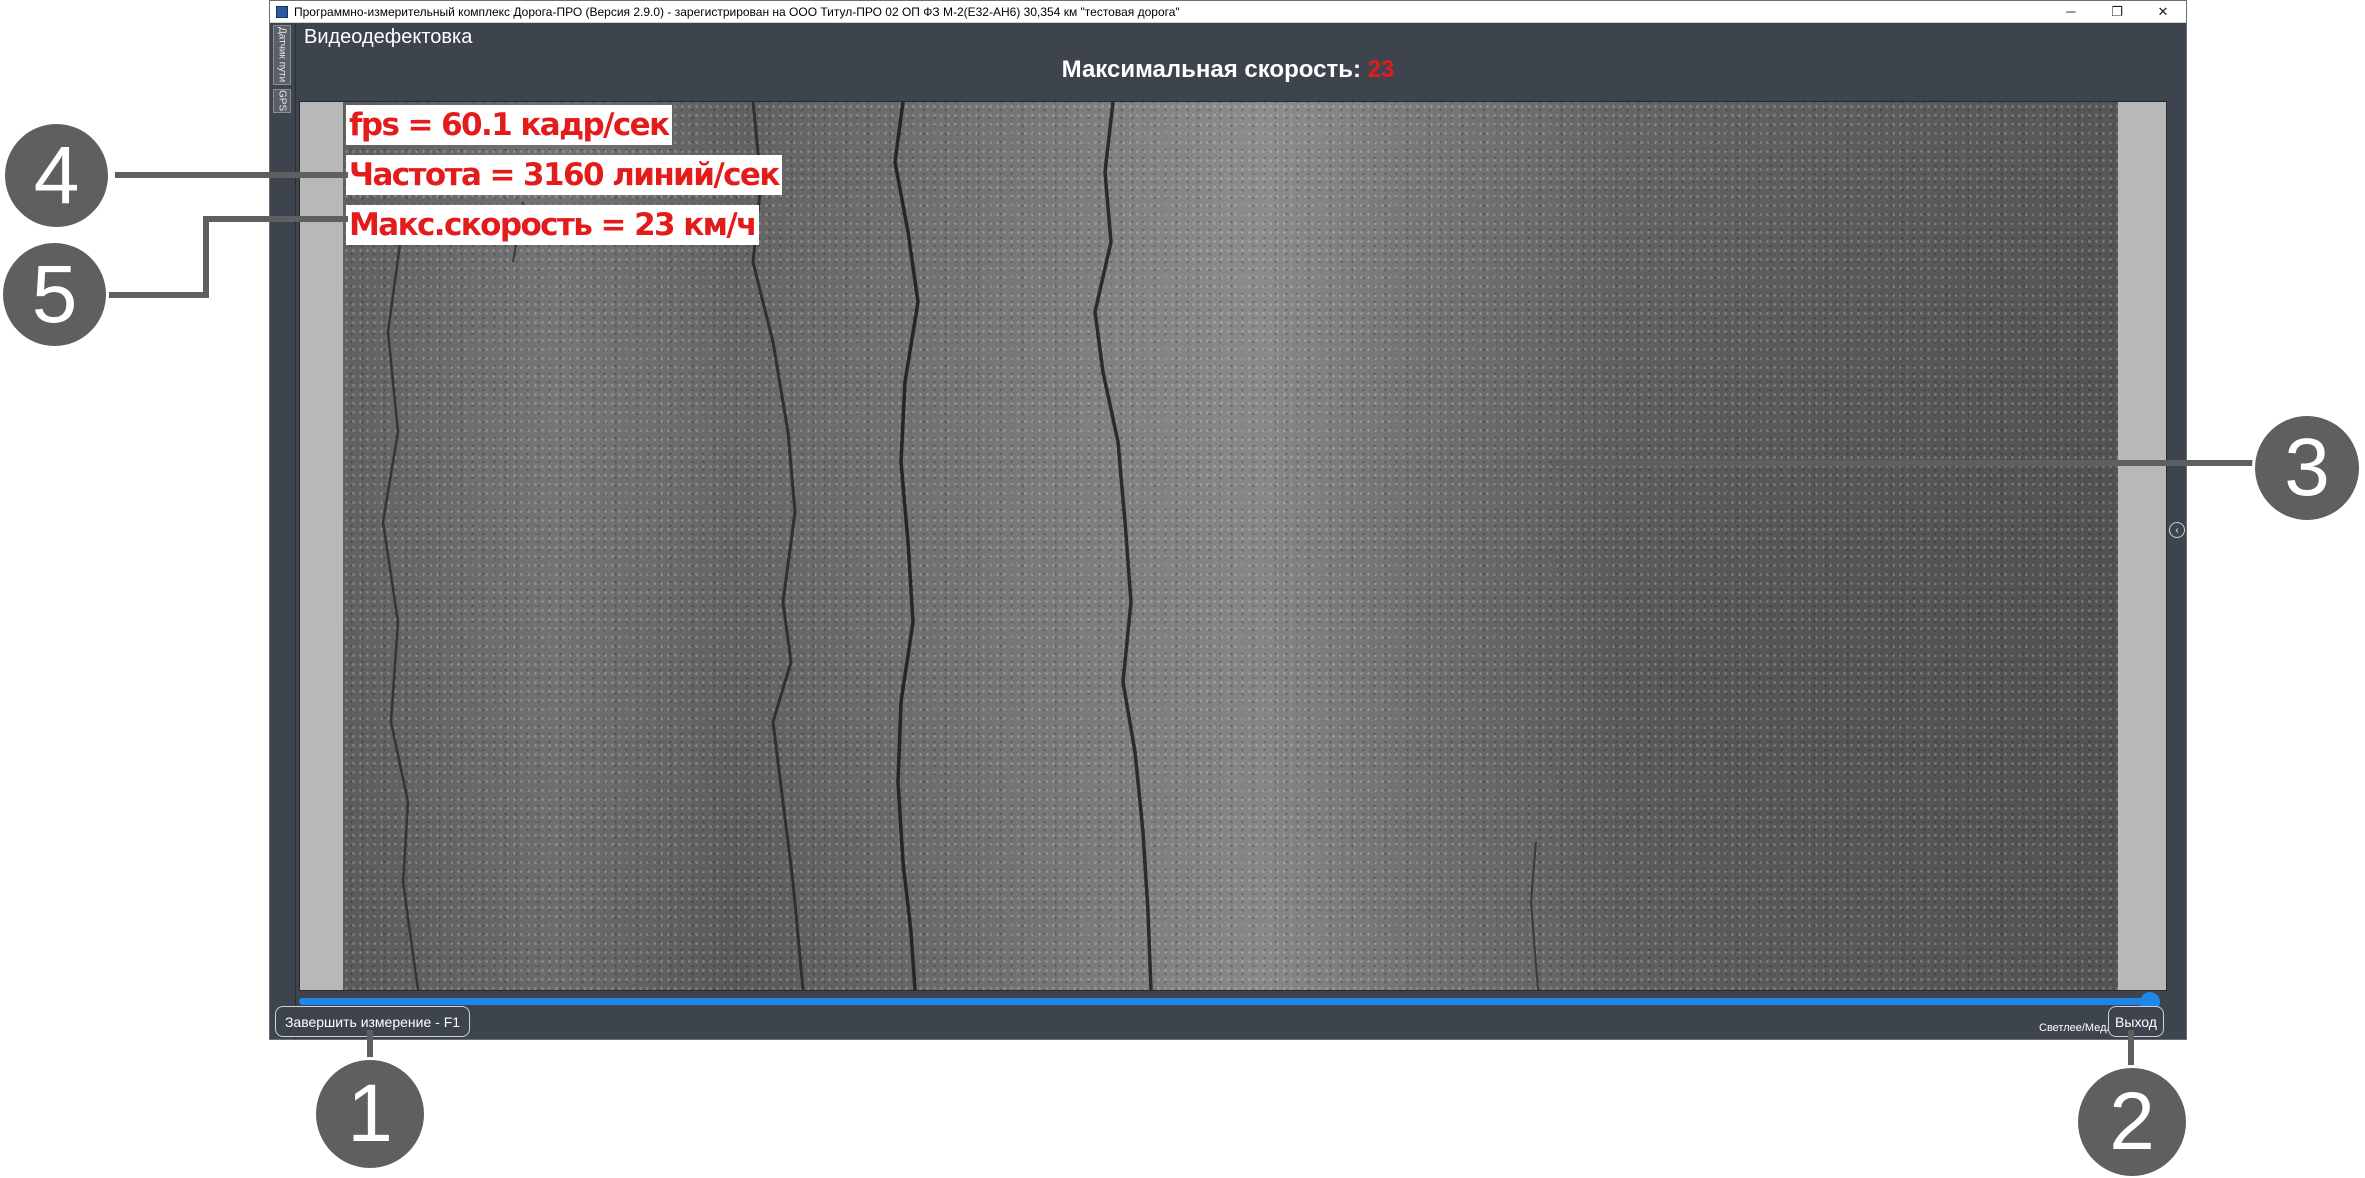 The image size is (2365, 1178). What do you see at coordinates (509, 125) in the screenshot?
I see `fps-readout: fps = 60.1 кадр/сек` at bounding box center [509, 125].